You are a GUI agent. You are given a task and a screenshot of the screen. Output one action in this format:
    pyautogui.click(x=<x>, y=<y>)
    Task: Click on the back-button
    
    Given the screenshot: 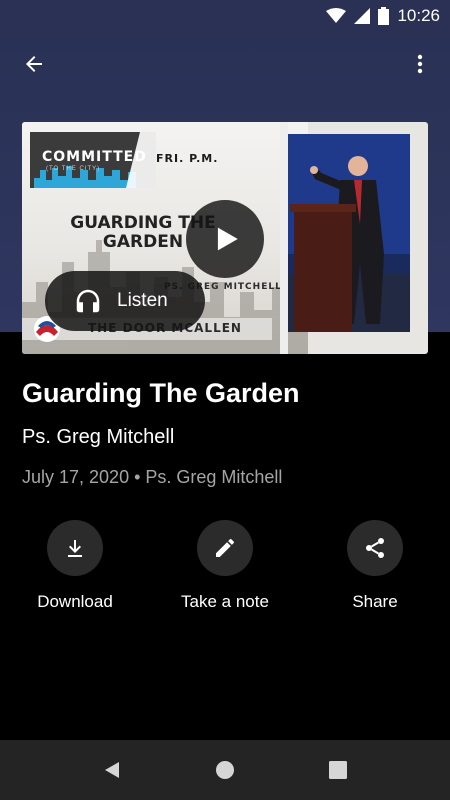 What is the action you would take?
    pyautogui.click(x=34, y=64)
    